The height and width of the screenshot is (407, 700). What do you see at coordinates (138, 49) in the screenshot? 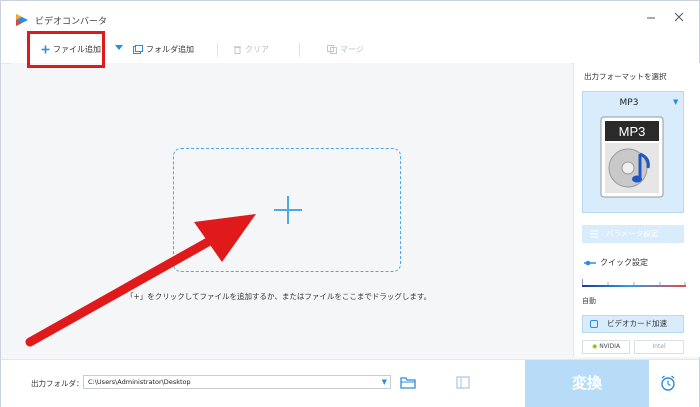
I see `folder-icon` at bounding box center [138, 49].